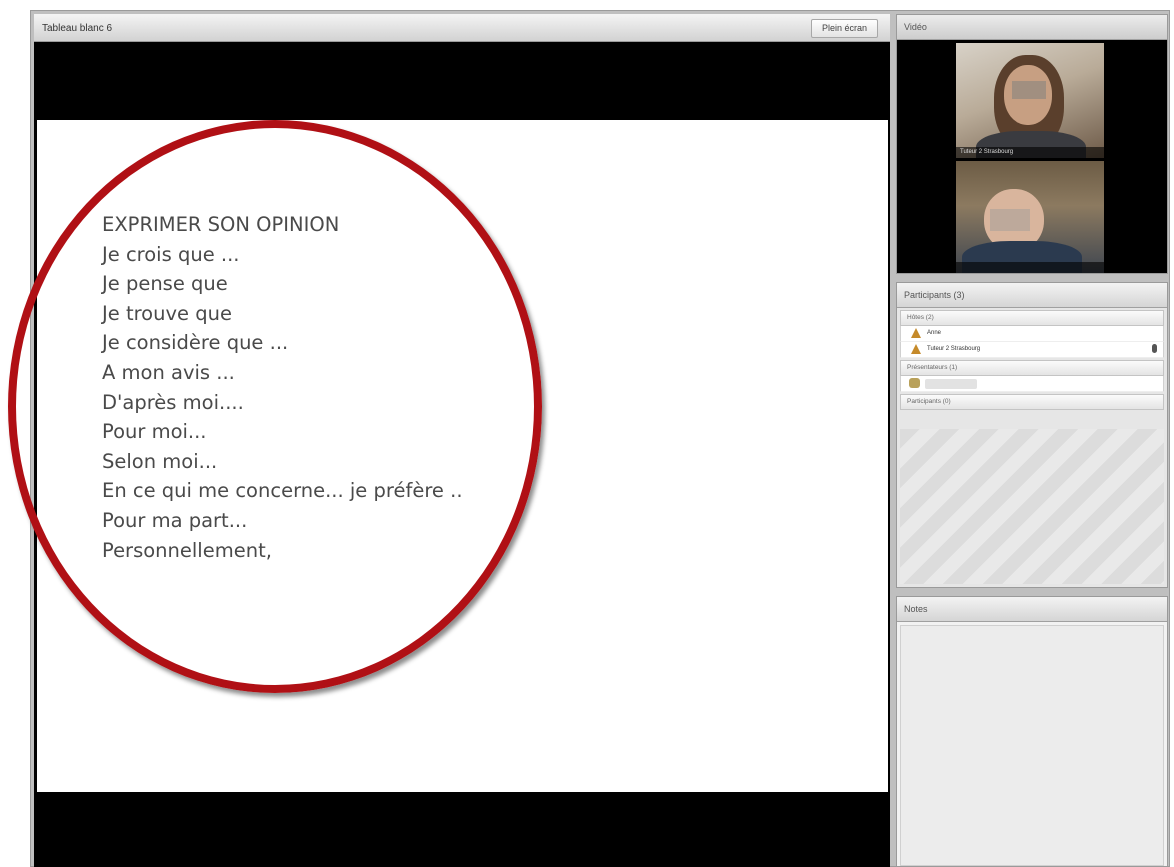  I want to click on participant-name: Tuteur 2 Strasbourg, so click(954, 349).